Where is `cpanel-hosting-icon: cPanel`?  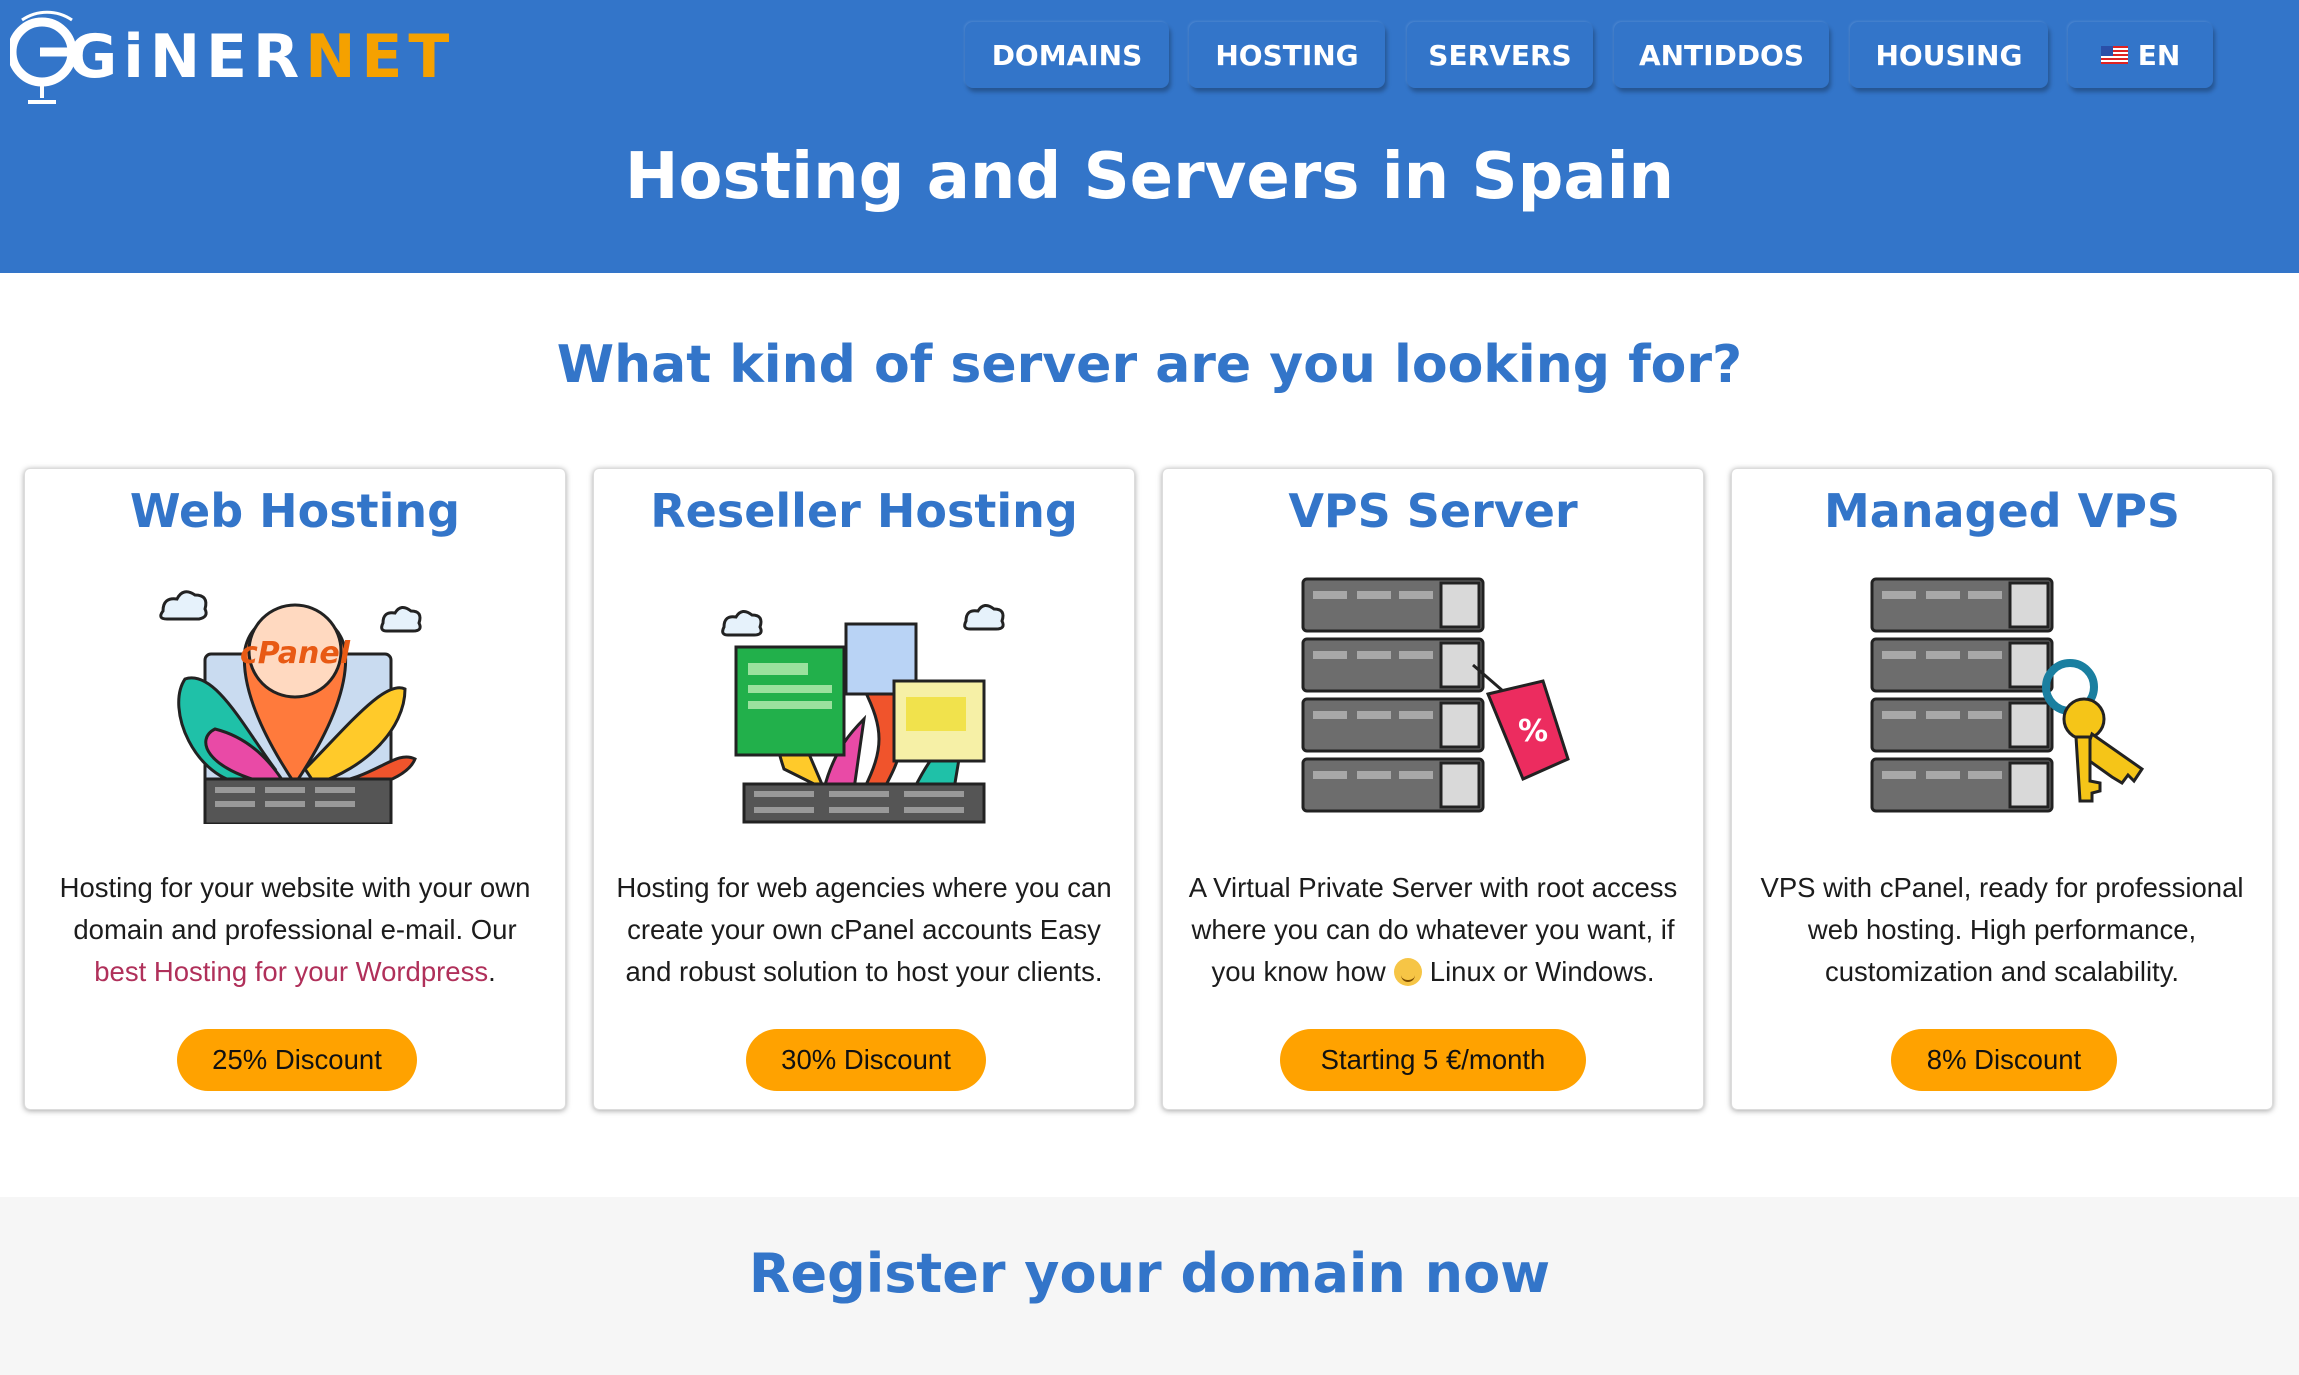 cpanel-hosting-icon: cPanel is located at coordinates (290, 707).